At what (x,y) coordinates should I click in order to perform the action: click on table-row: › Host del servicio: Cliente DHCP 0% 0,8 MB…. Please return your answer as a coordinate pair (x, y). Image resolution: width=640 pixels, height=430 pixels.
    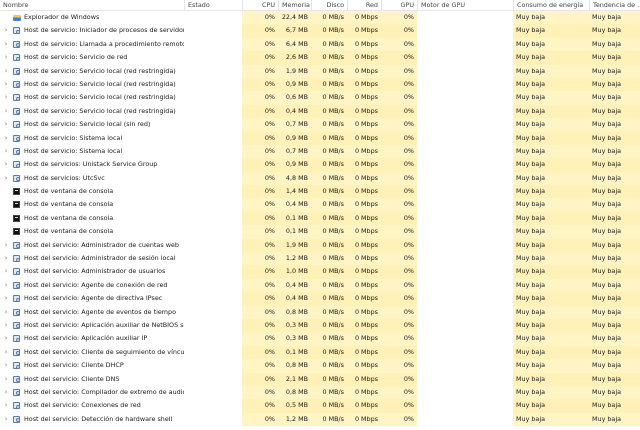
    Looking at the image, I should click on (320, 366).